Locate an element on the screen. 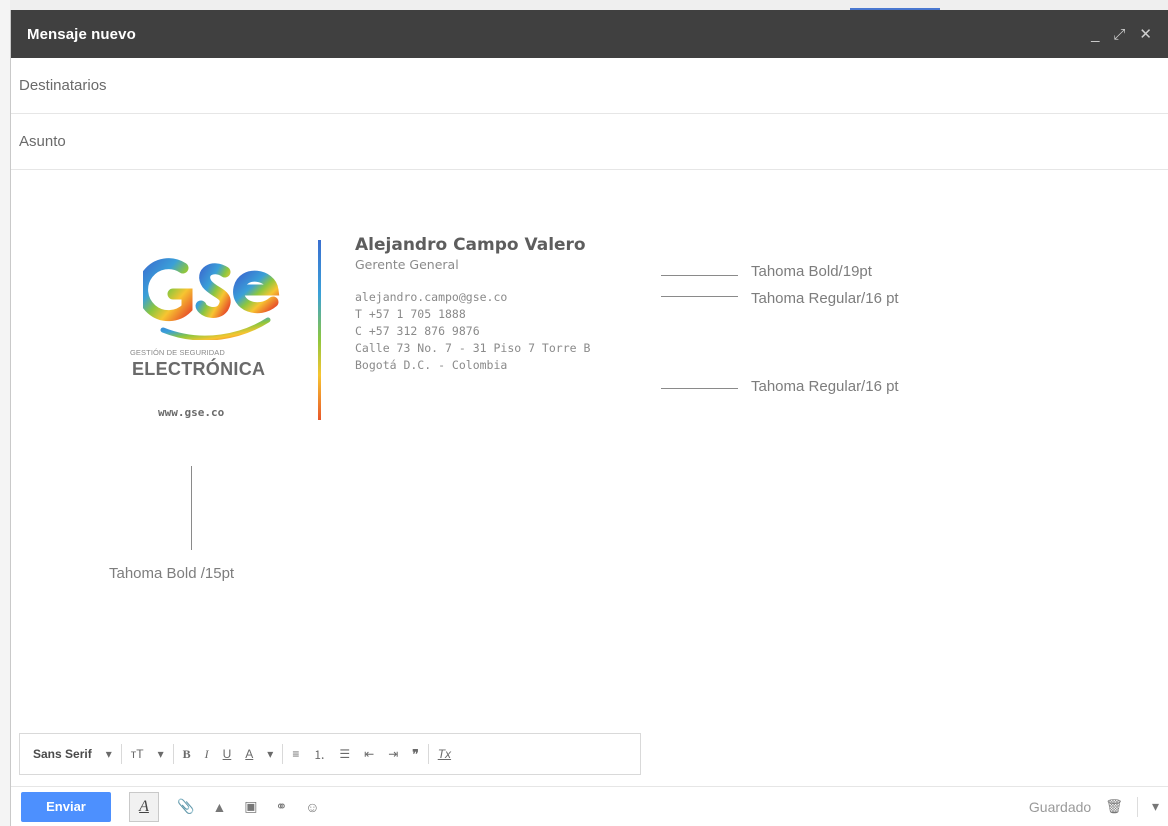 The image size is (1168, 826). annotation-logo-font: Tahoma Bold /15pt is located at coordinates (172, 573).